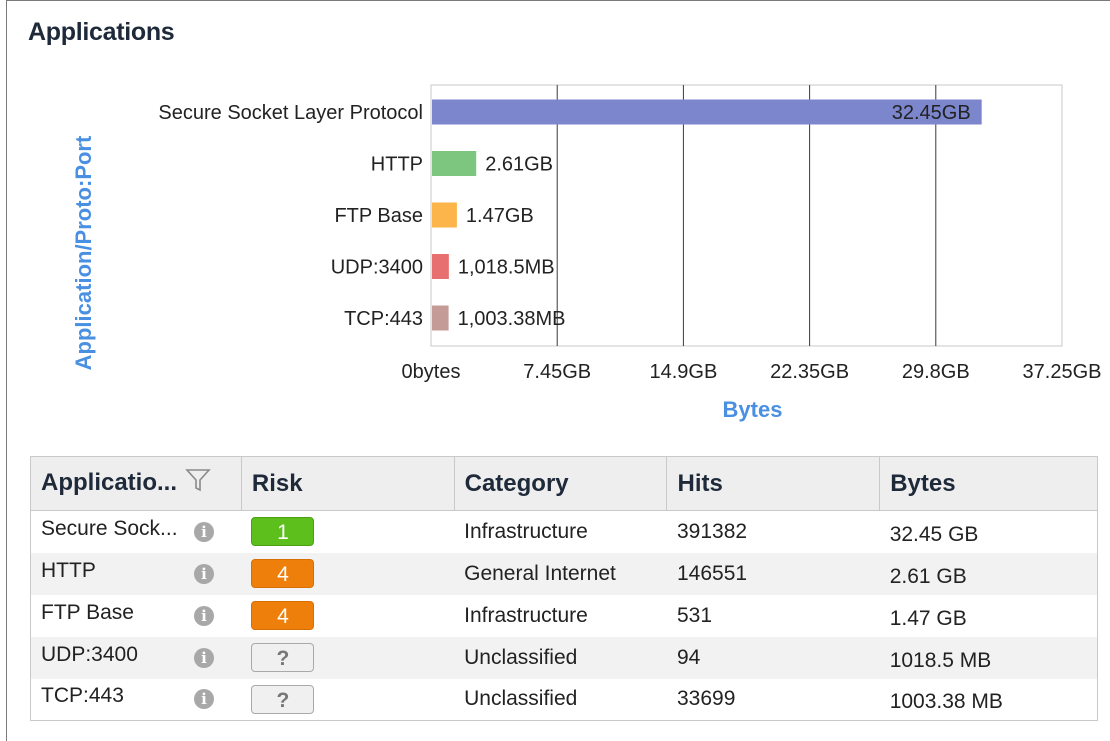 The image size is (1110, 741). I want to click on table-row: FTP Base i 4 Infrastructure 531 1.47 GB, so click(564, 616).